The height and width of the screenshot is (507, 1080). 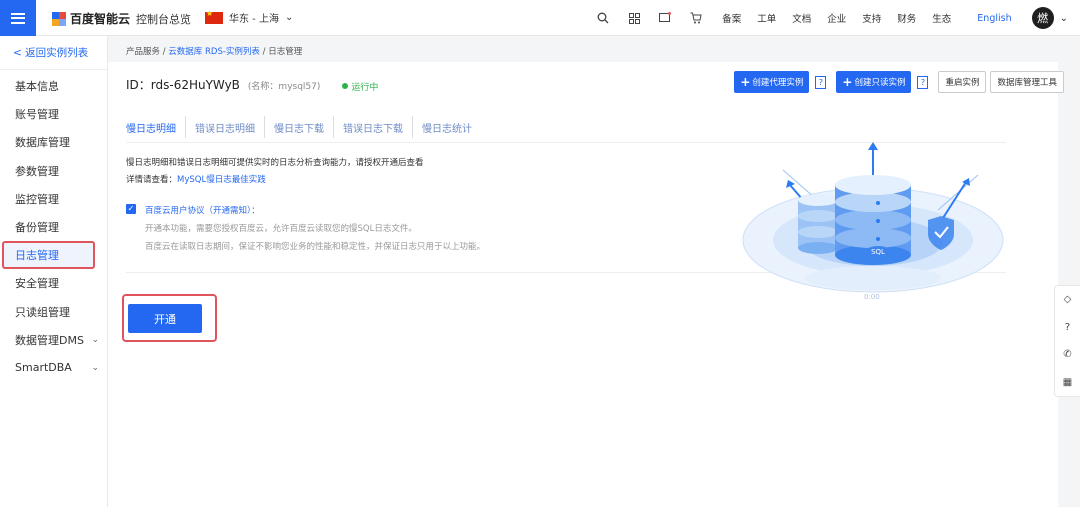 What do you see at coordinates (49, 340) in the screenshot?
I see `sidebar-item-label: 数据管理DMS` at bounding box center [49, 340].